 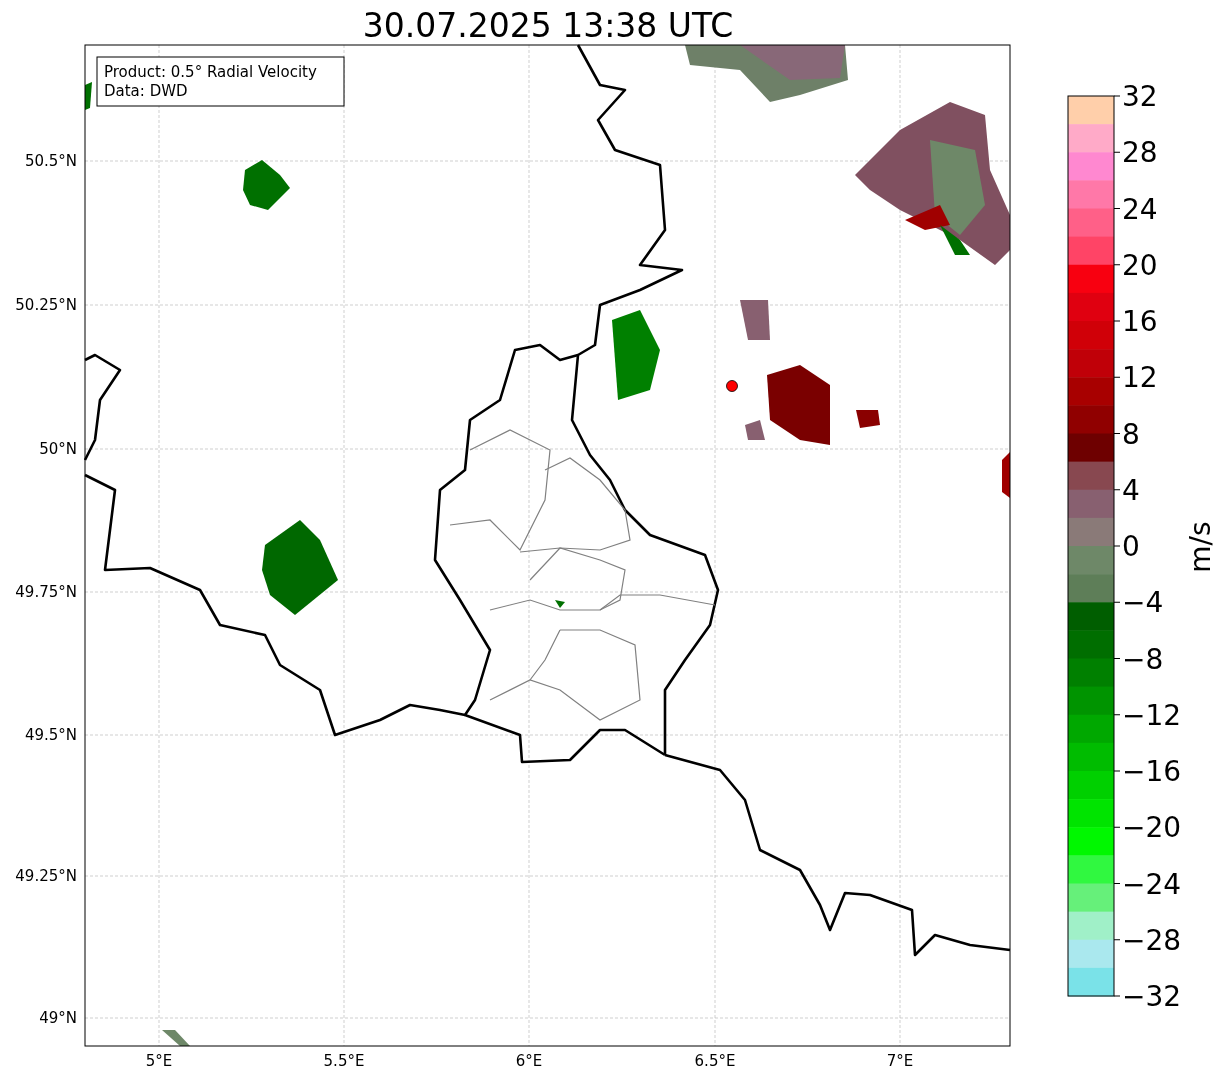 I want to click on colorbar-tick-label: −28, so click(x=1152, y=940).